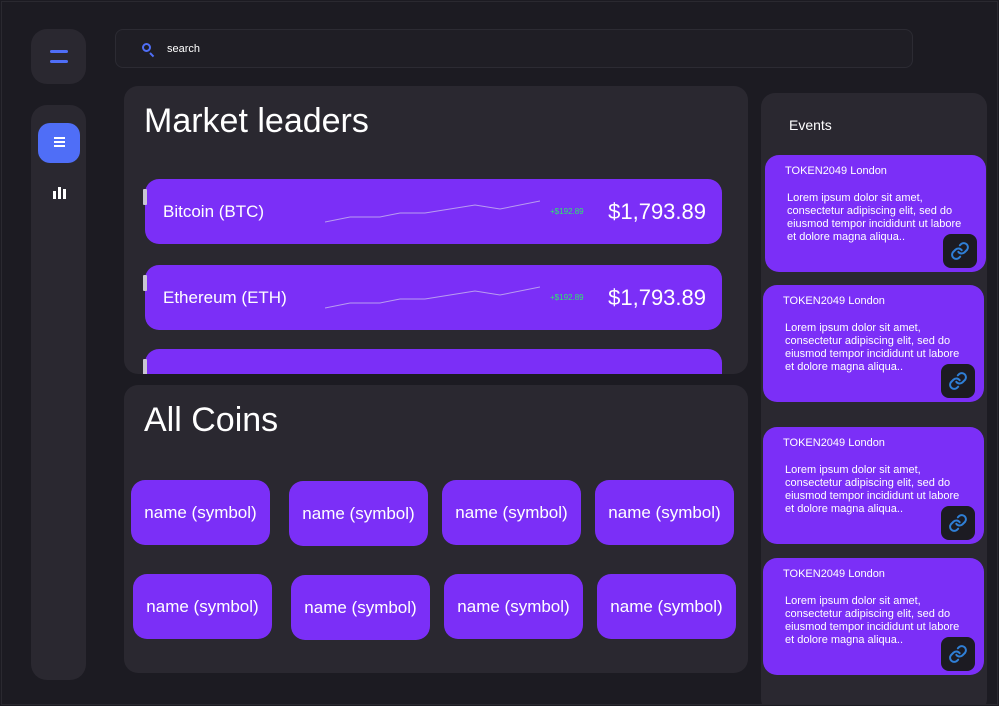 The height and width of the screenshot is (706, 999). What do you see at coordinates (810, 125) in the screenshot?
I see `events-title: Events` at bounding box center [810, 125].